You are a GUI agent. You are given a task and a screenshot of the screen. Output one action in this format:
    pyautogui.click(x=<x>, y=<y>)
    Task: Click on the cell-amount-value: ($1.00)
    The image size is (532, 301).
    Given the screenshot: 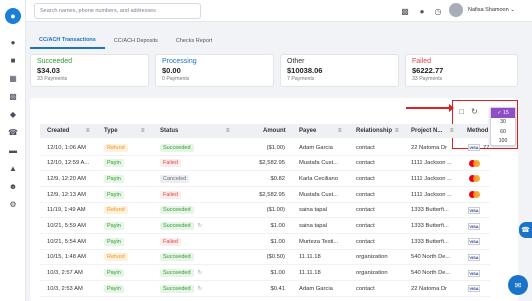 What is the action you would take?
    pyautogui.click(x=275, y=147)
    